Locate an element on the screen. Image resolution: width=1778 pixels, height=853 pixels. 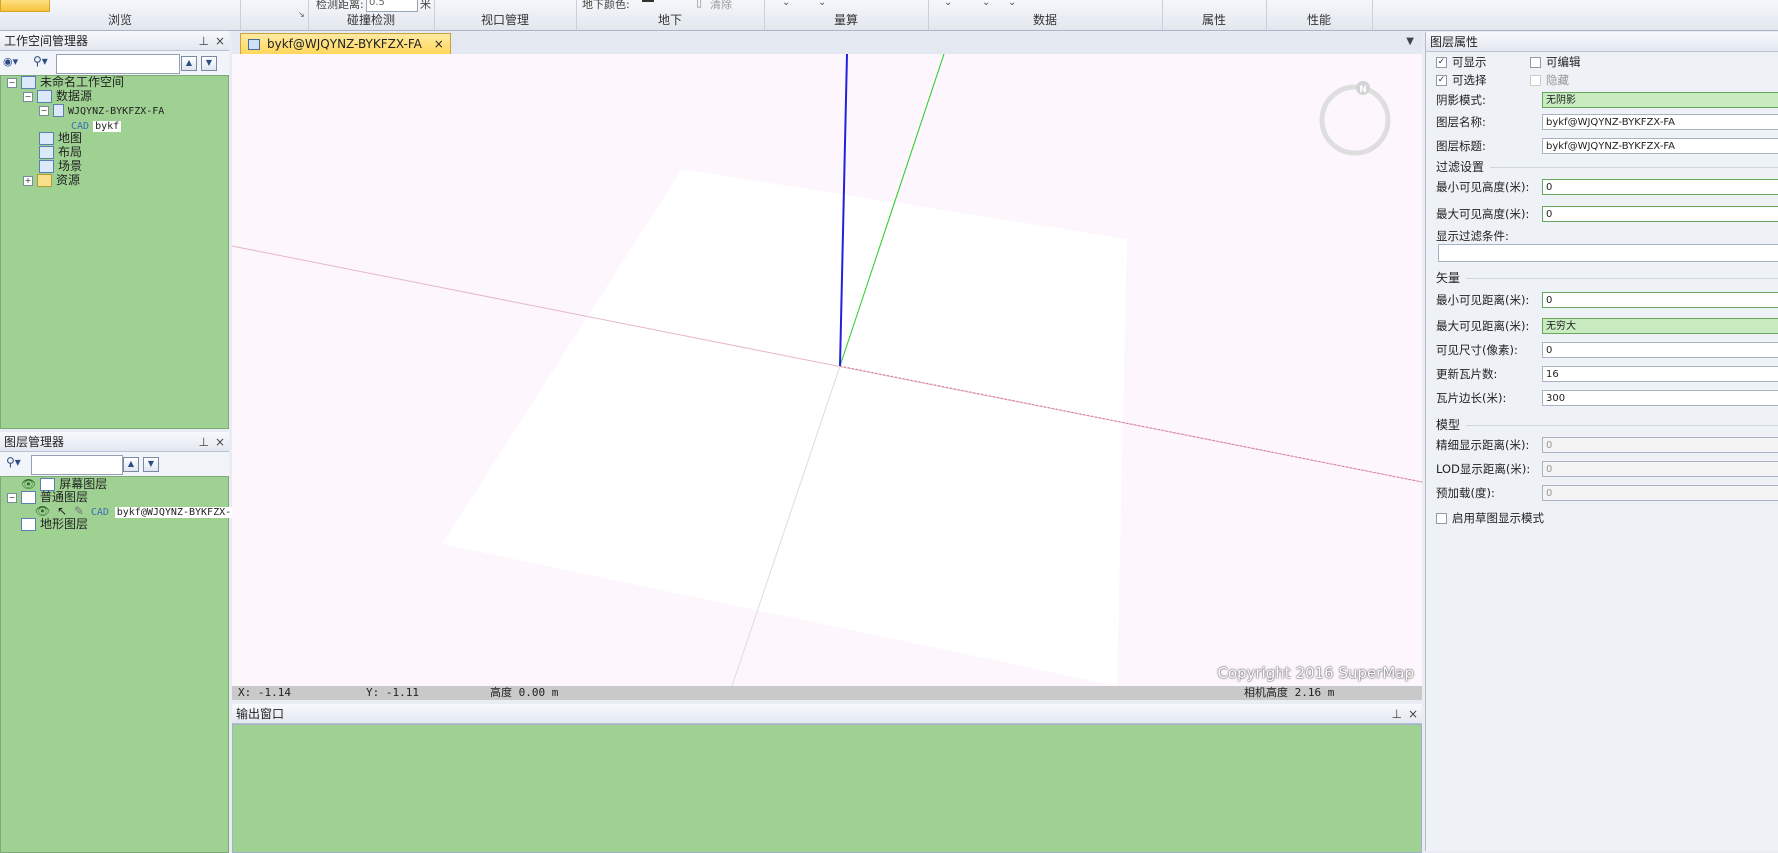
tree-item-datasource: − 数据源 is located at coordinates (57, 96).